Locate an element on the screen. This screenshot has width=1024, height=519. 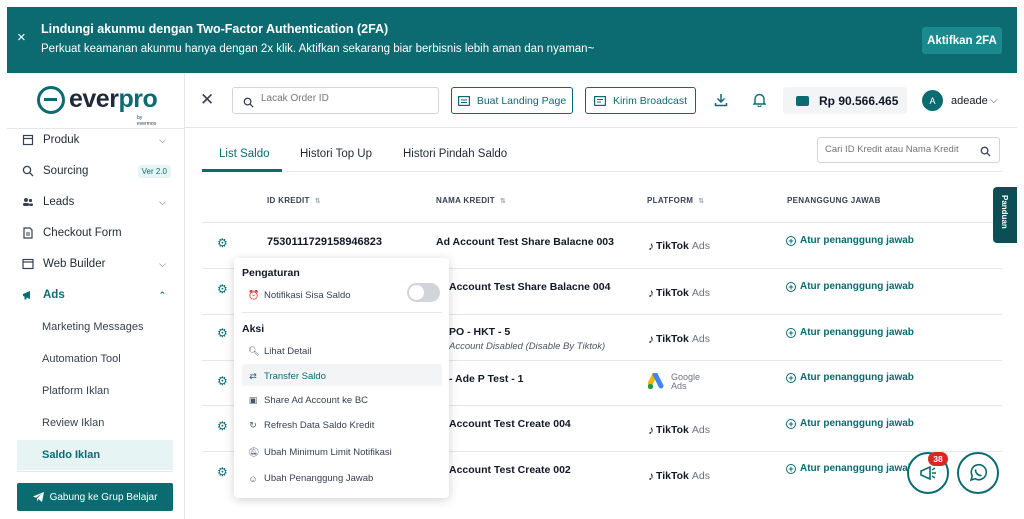
column-header-id-kredit: ID KREDIT ⇅ is located at coordinates (294, 200).